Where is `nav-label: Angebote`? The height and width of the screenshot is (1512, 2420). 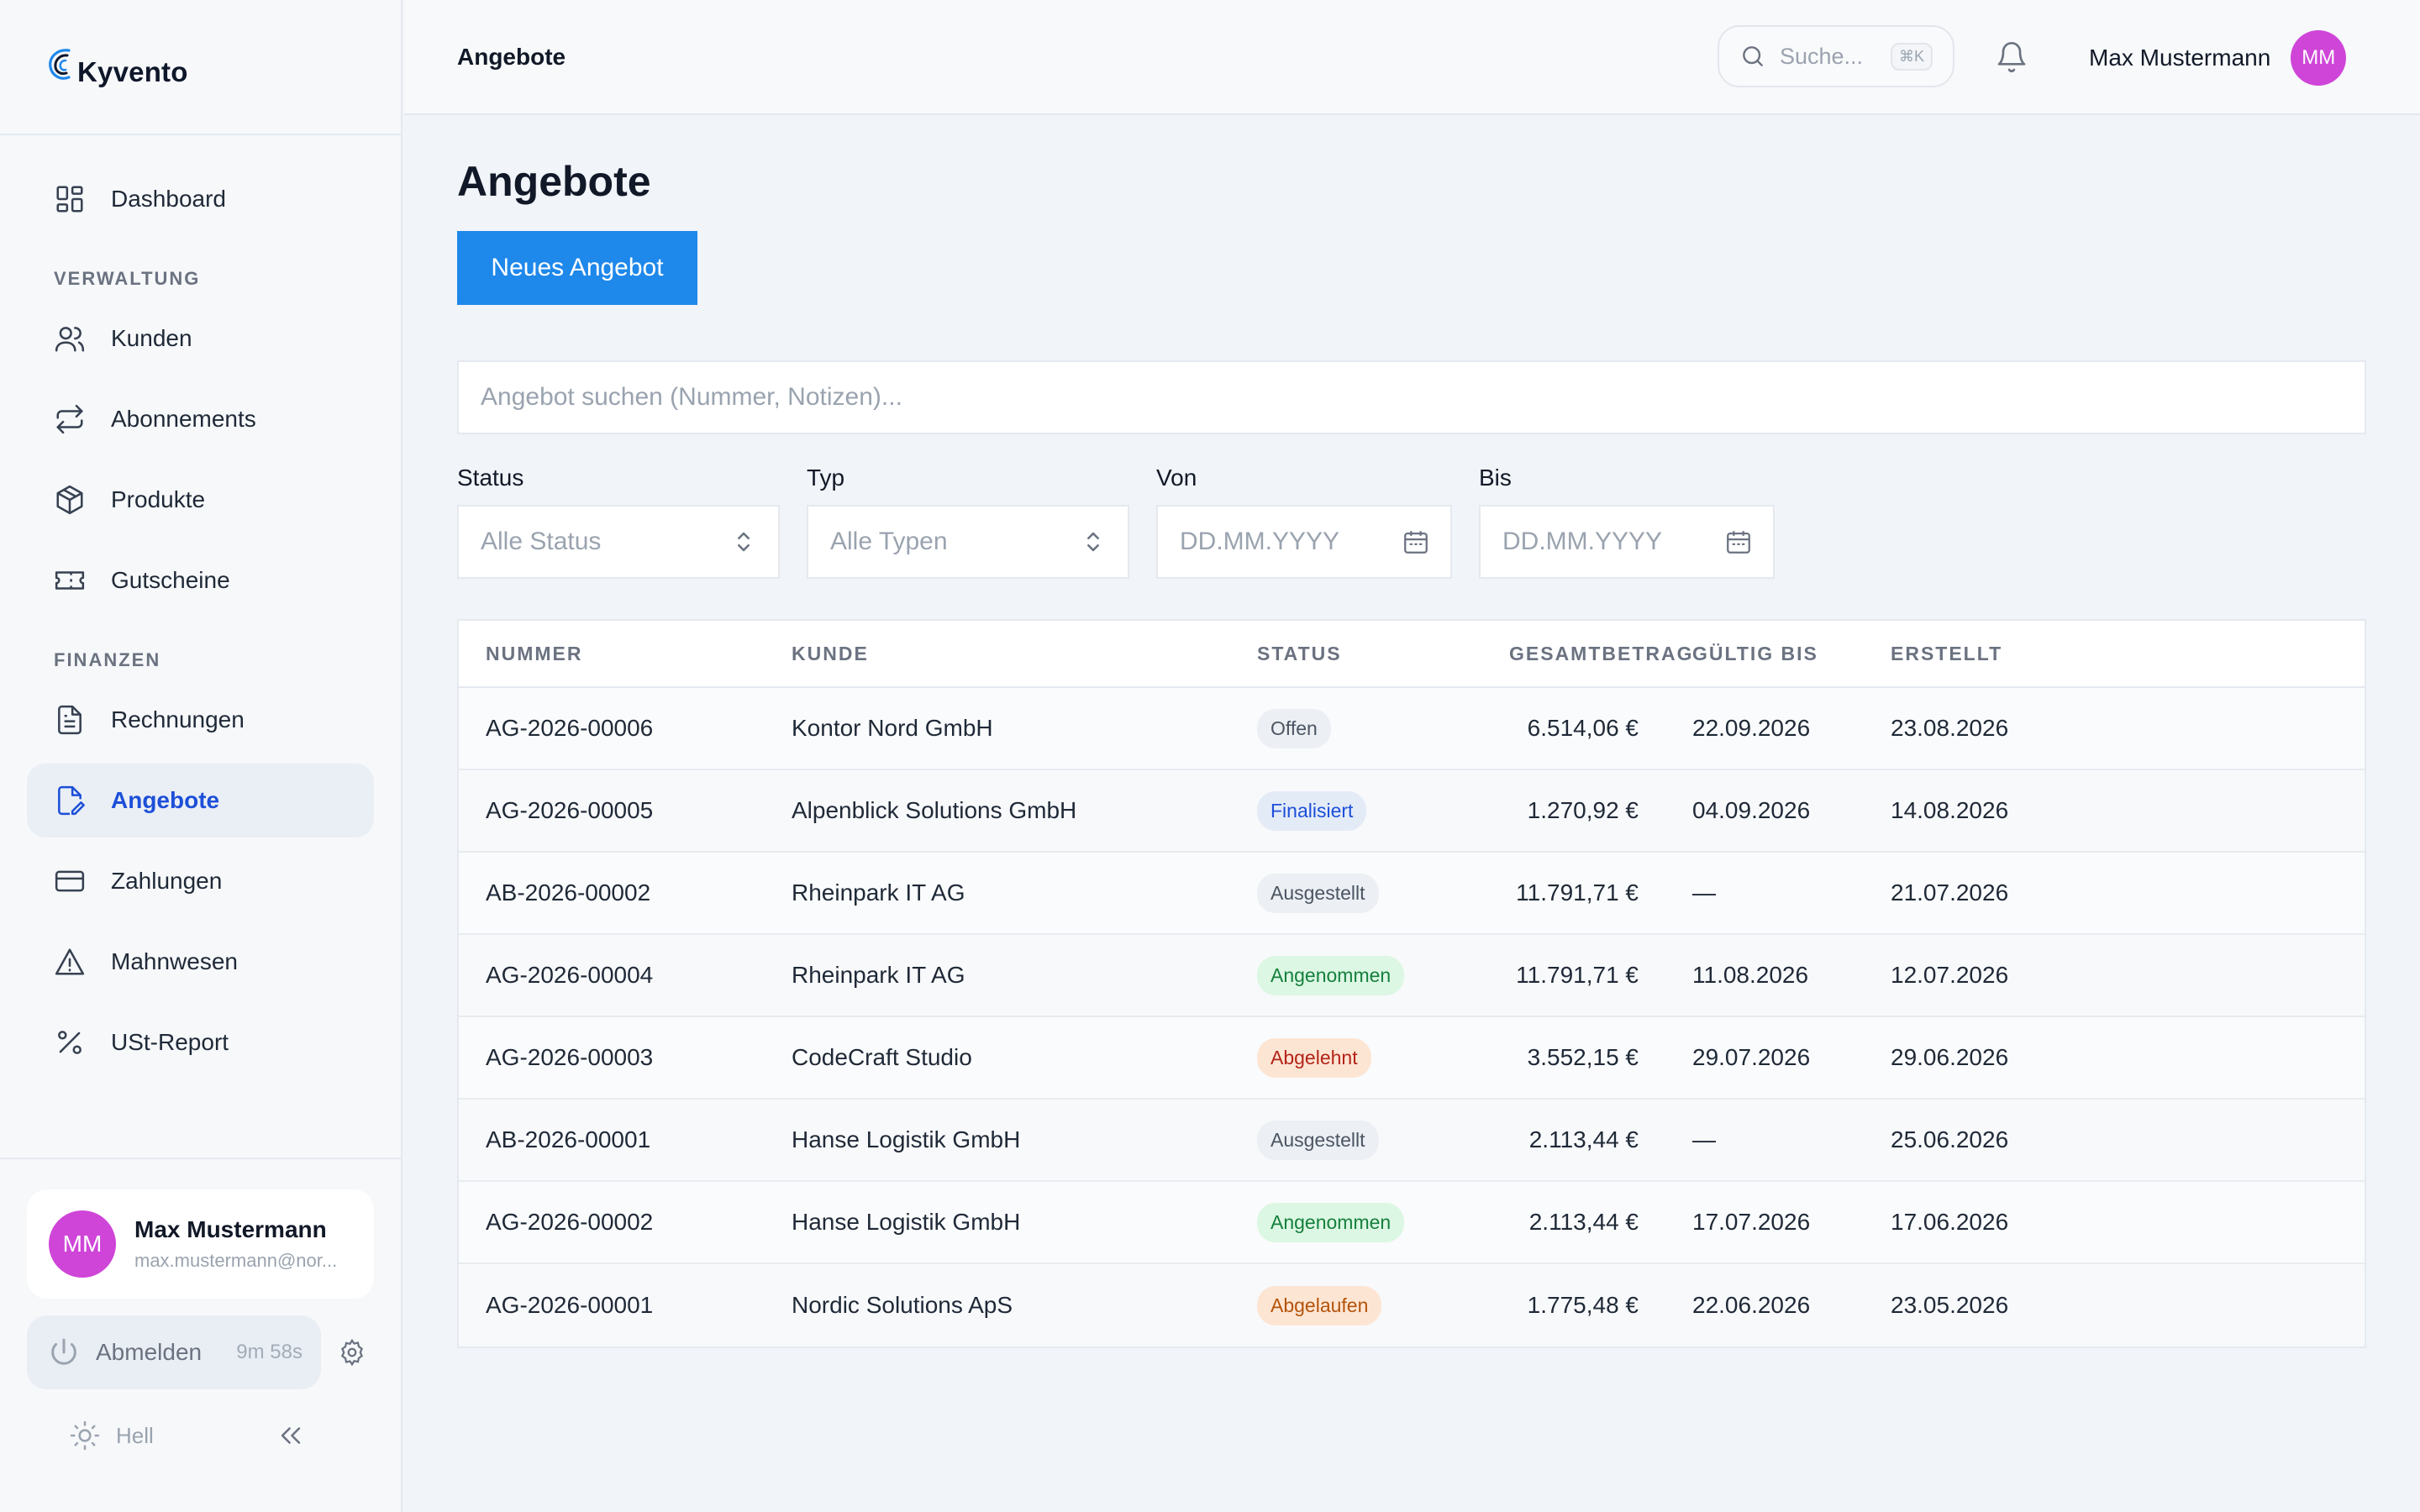 nav-label: Angebote is located at coordinates (165, 800).